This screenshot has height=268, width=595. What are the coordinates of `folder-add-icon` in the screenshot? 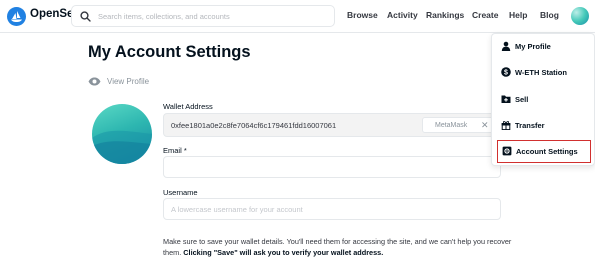 It's located at (506, 99).